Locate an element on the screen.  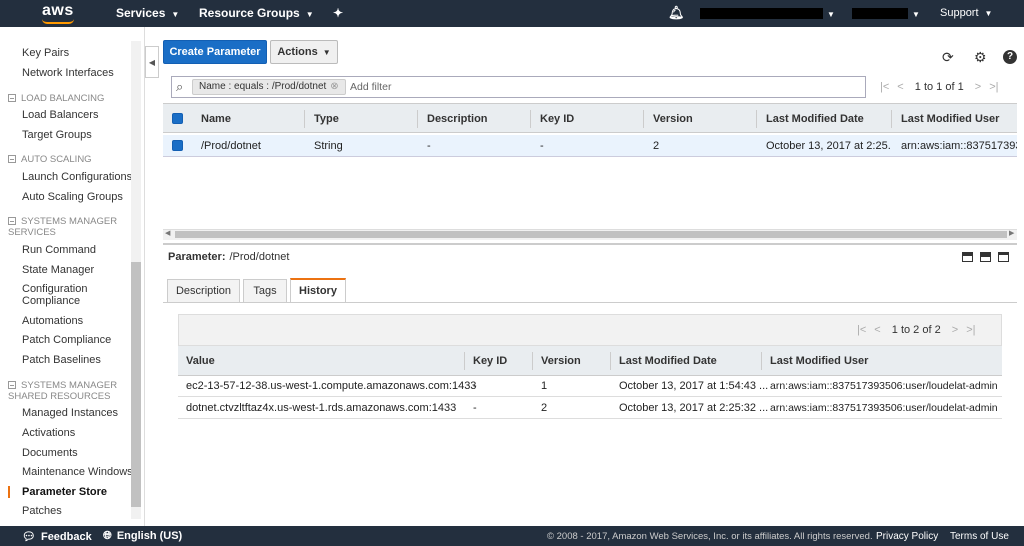
sidebar-item-target-groups: Target Groups is located at coordinates (57, 135).